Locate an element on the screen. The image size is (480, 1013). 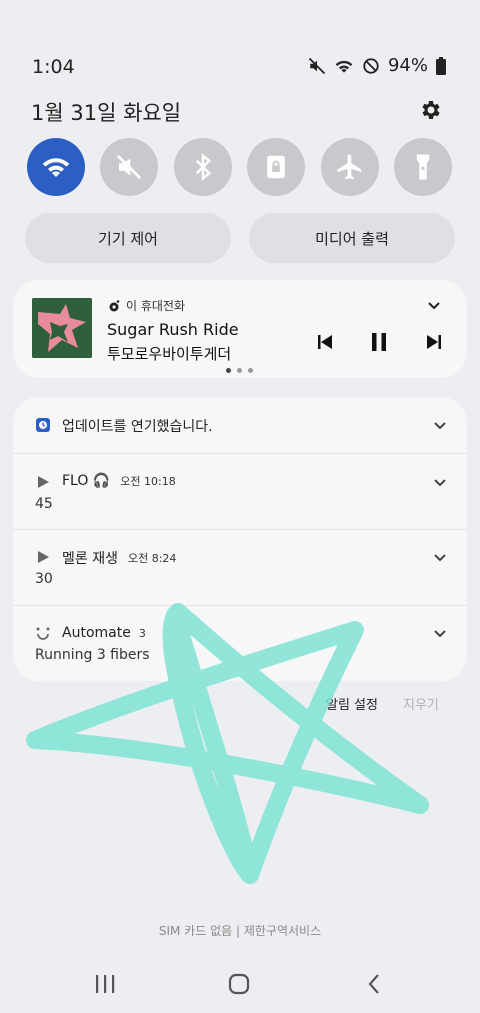
phone-speaker-icon is located at coordinates (114, 305).